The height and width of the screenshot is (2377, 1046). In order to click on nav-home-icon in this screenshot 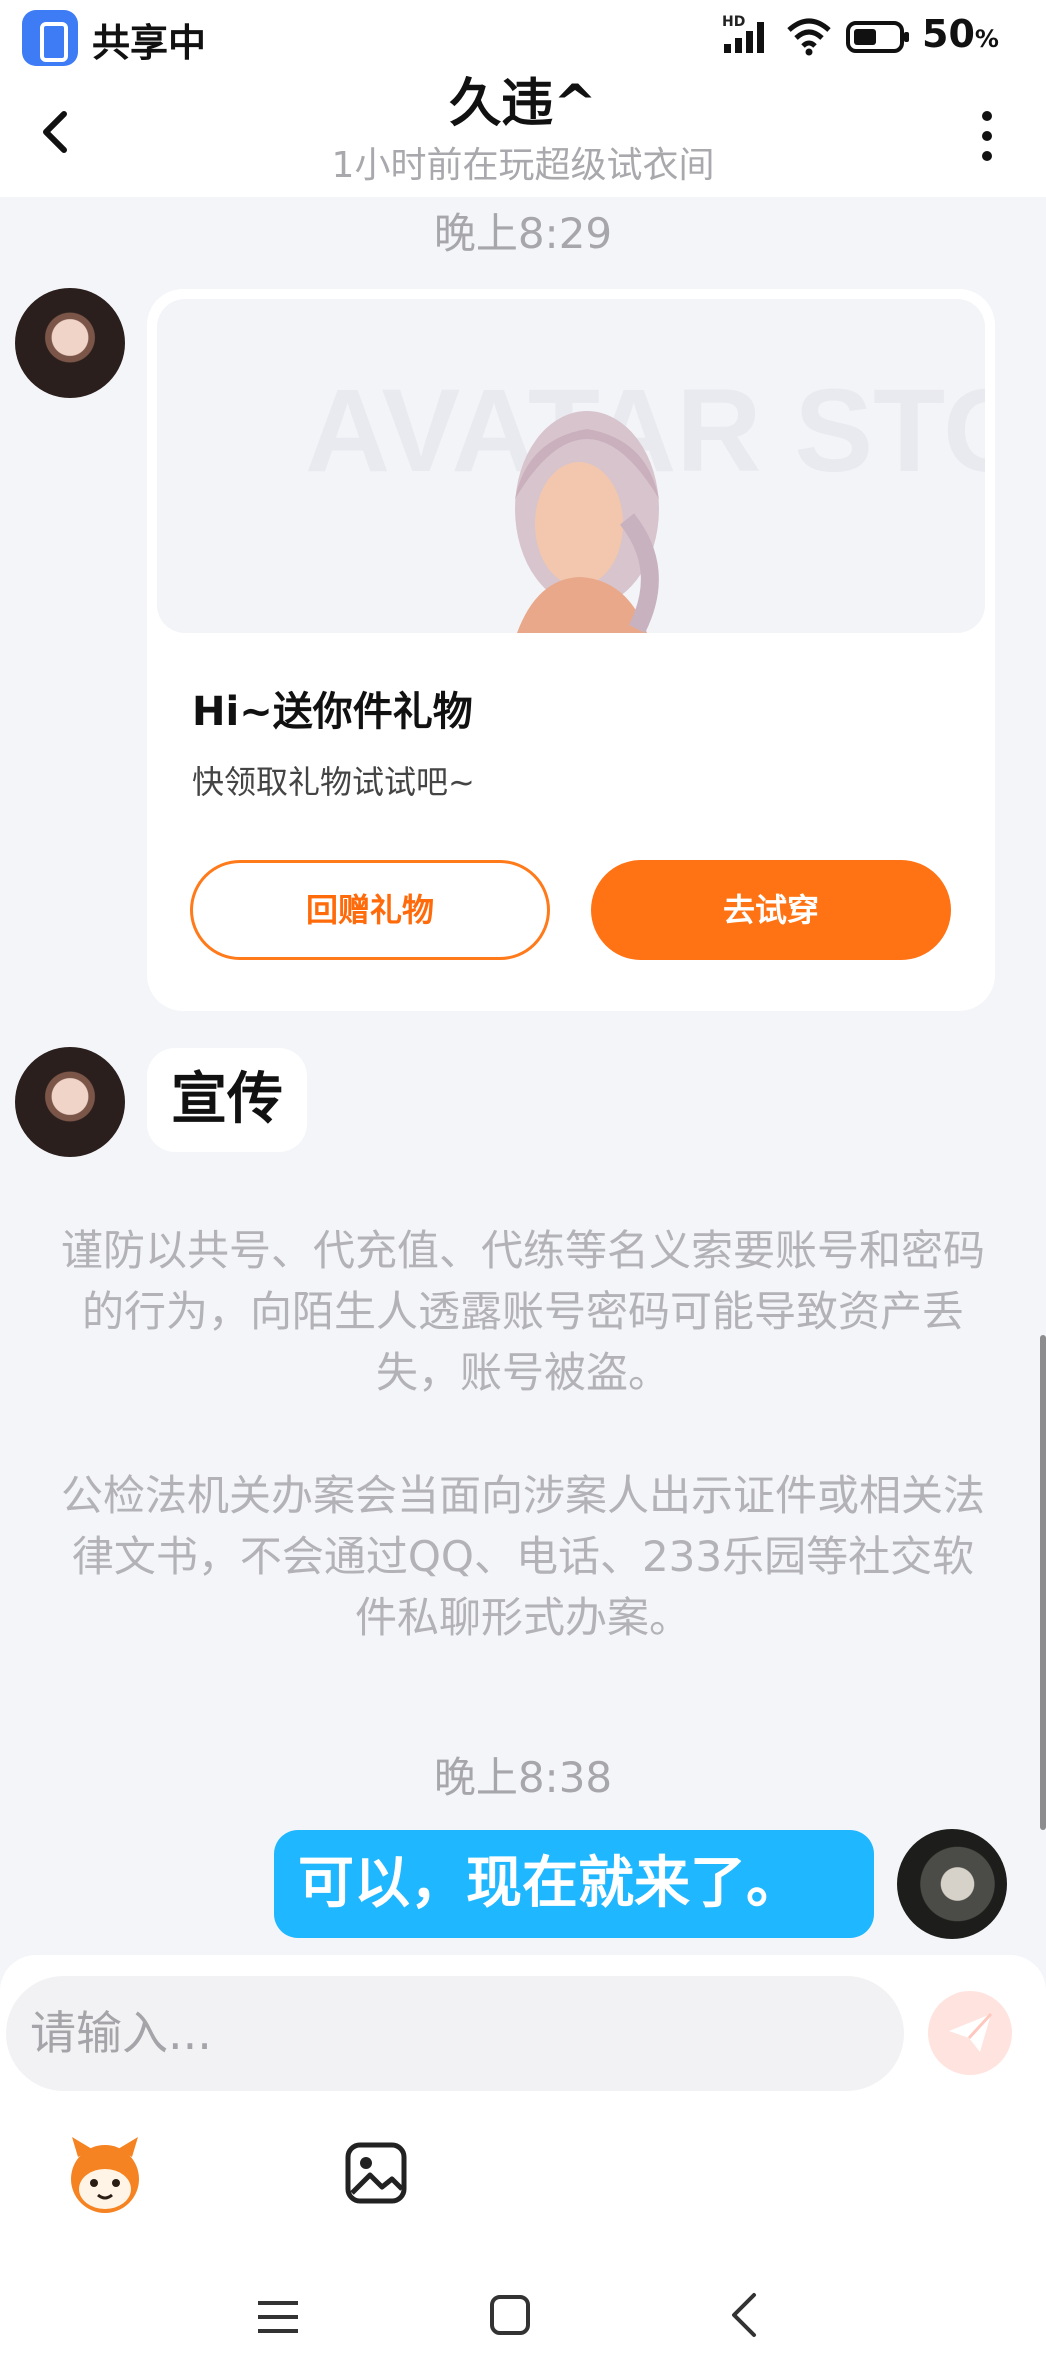, I will do `click(510, 2315)`.